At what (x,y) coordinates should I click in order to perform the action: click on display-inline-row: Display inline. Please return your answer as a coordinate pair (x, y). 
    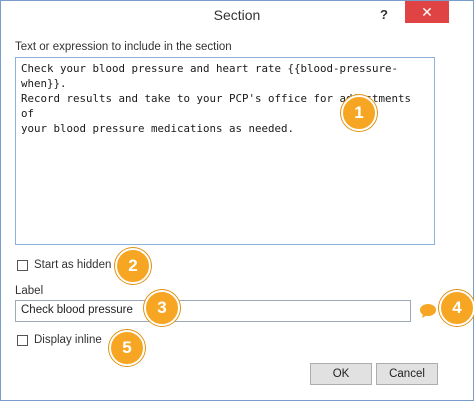
    Looking at the image, I should click on (59, 340).